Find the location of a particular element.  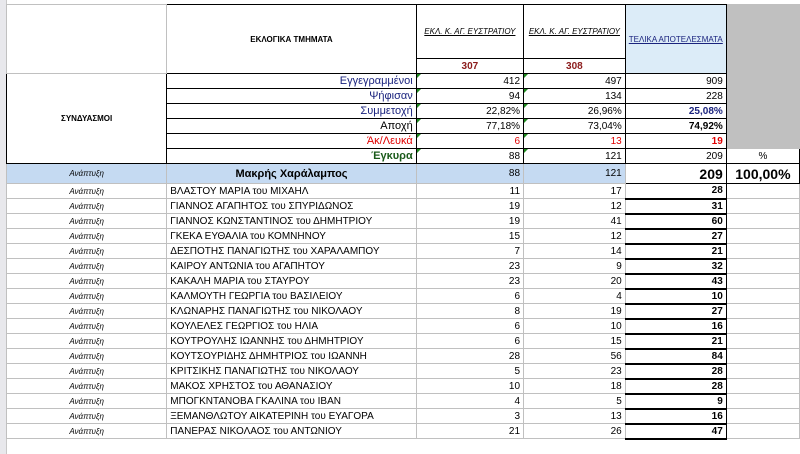

candidate-votes-308: 18 is located at coordinates (574, 386).